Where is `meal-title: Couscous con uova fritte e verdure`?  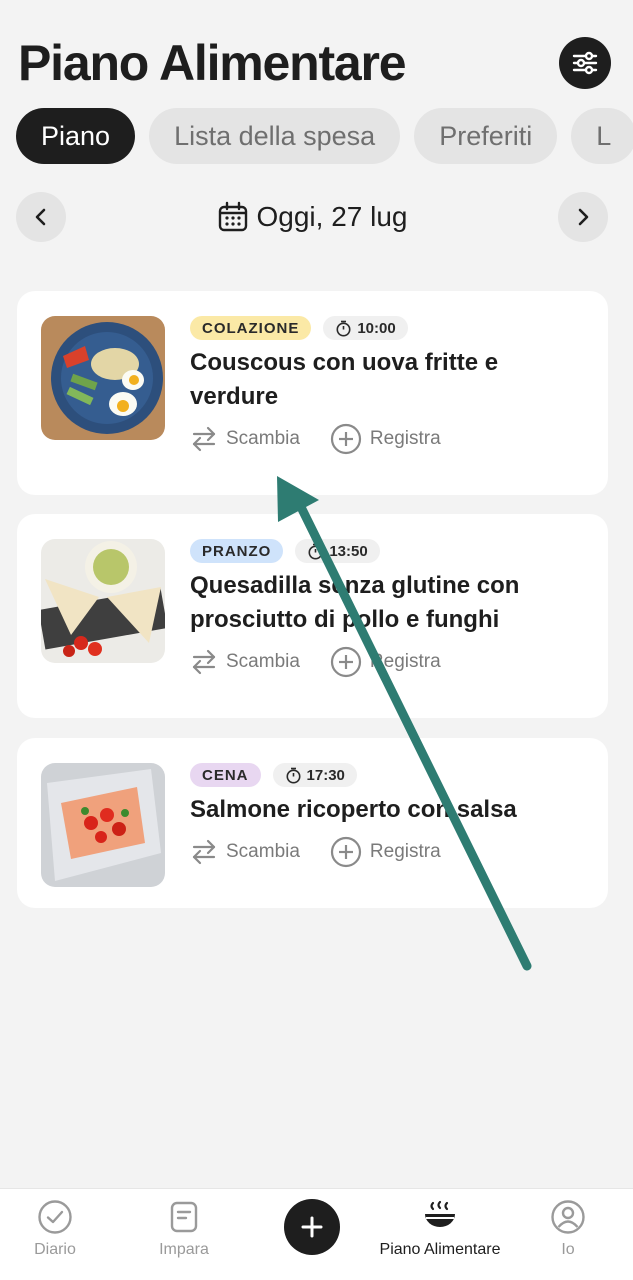 meal-title: Couscous con uova fritte e verdure is located at coordinates (344, 379).